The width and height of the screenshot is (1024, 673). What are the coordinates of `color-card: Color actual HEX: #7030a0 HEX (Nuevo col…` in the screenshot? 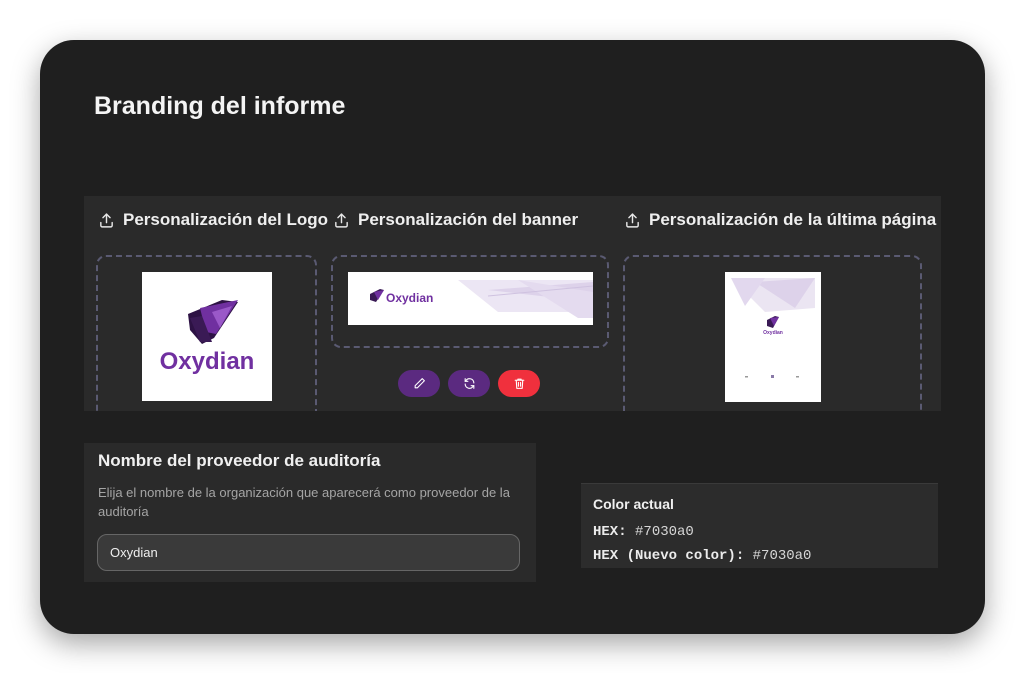 It's located at (759, 525).